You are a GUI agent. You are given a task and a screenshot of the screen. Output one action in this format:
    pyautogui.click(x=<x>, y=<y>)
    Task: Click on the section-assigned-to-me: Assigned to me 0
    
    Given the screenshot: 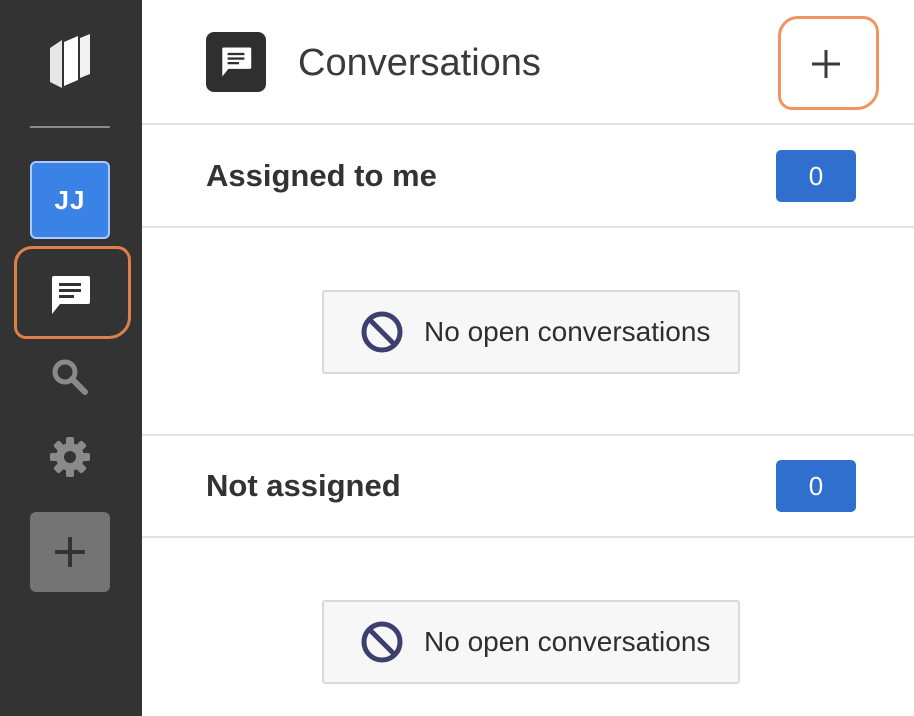 What is the action you would take?
    pyautogui.click(x=528, y=177)
    